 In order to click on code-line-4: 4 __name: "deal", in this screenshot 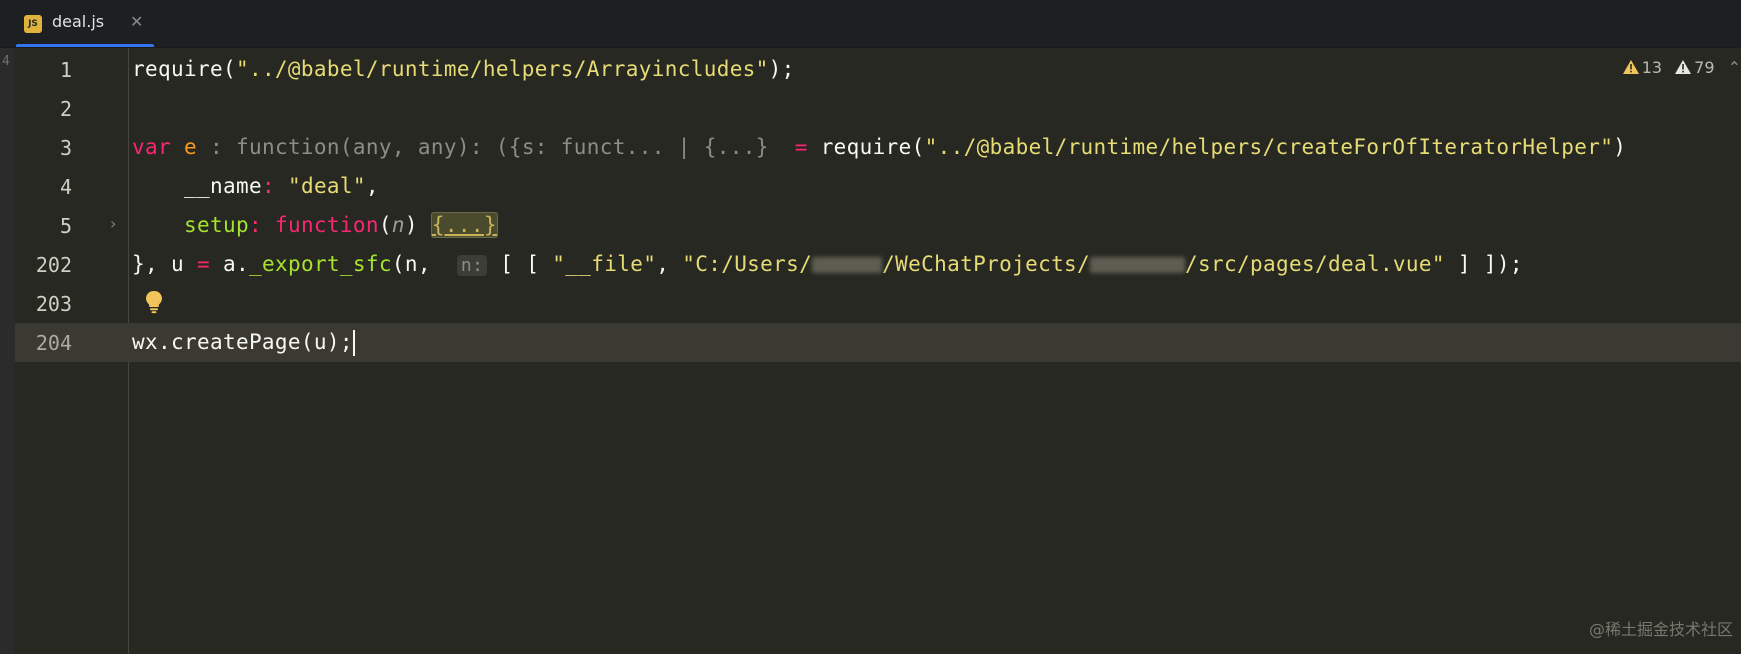, I will do `click(878, 186)`.